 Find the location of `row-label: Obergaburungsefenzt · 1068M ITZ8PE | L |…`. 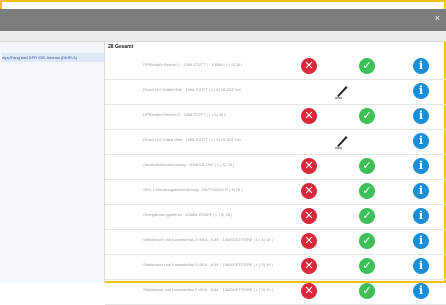

row-label: Obergaburungsefenzt · 1068M ITZ8PE | L |… is located at coordinates (188, 214).